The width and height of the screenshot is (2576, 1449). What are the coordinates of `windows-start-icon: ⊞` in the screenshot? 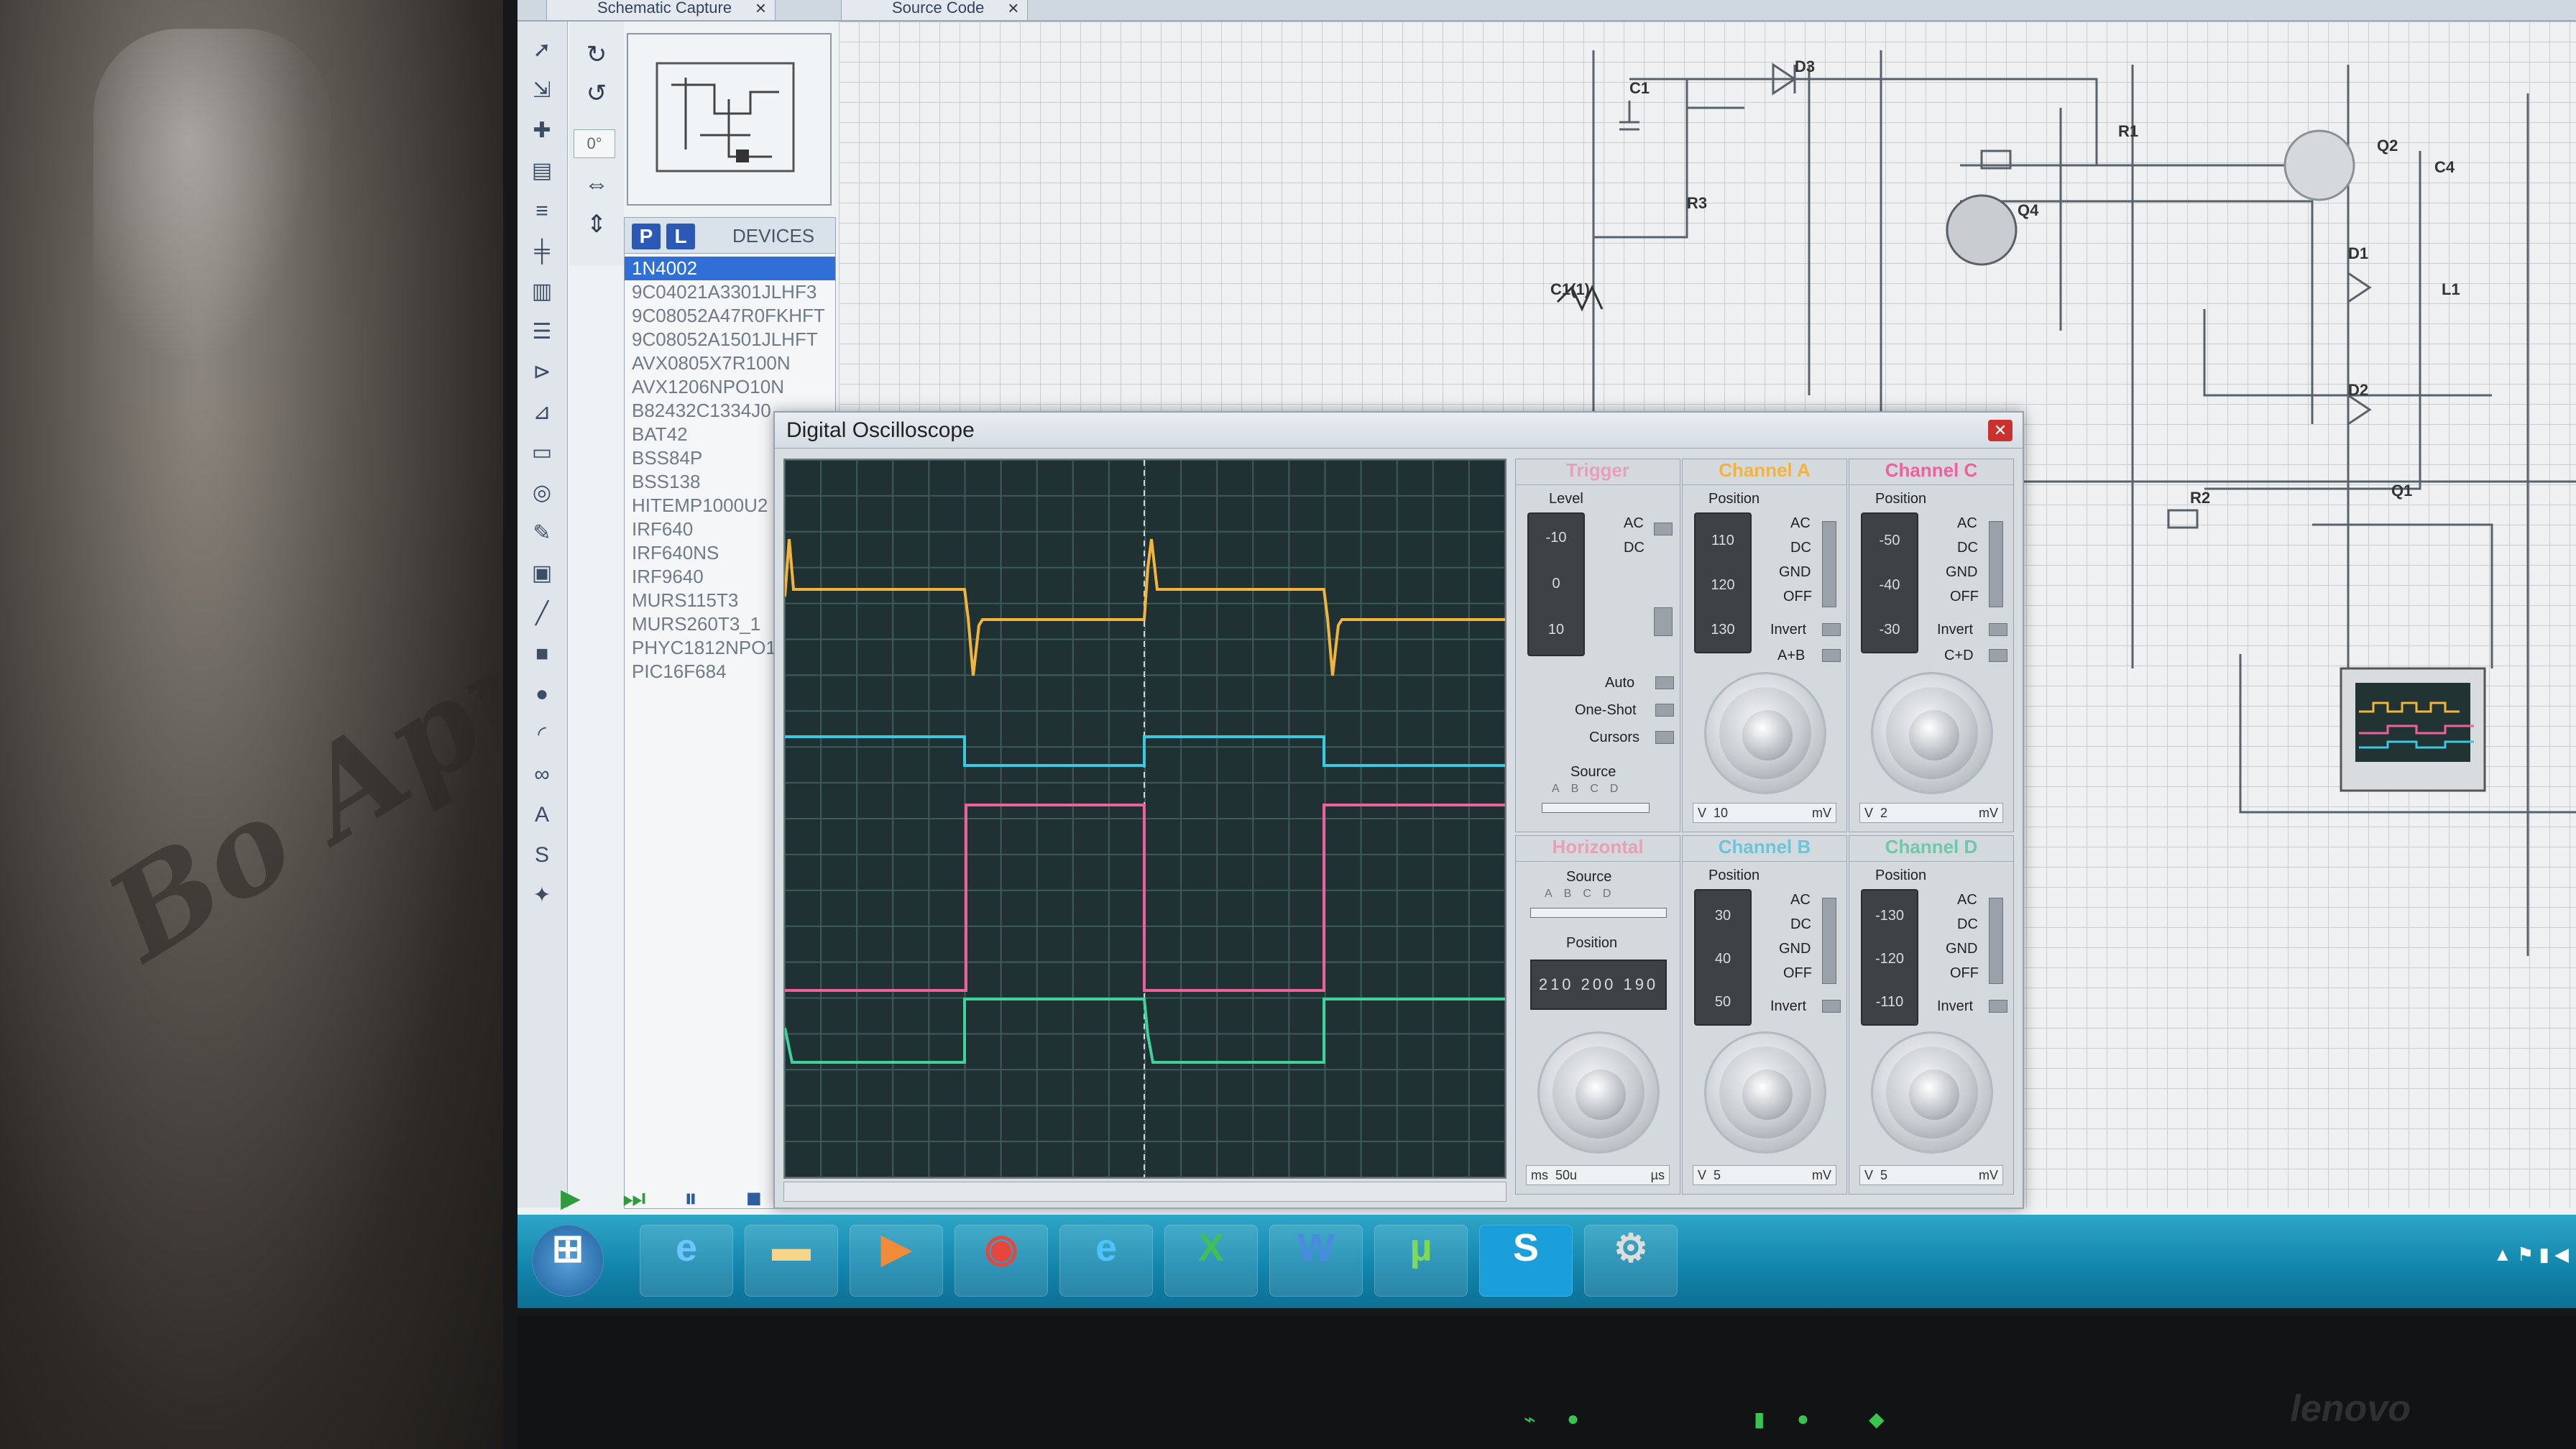 It's located at (568, 1261).